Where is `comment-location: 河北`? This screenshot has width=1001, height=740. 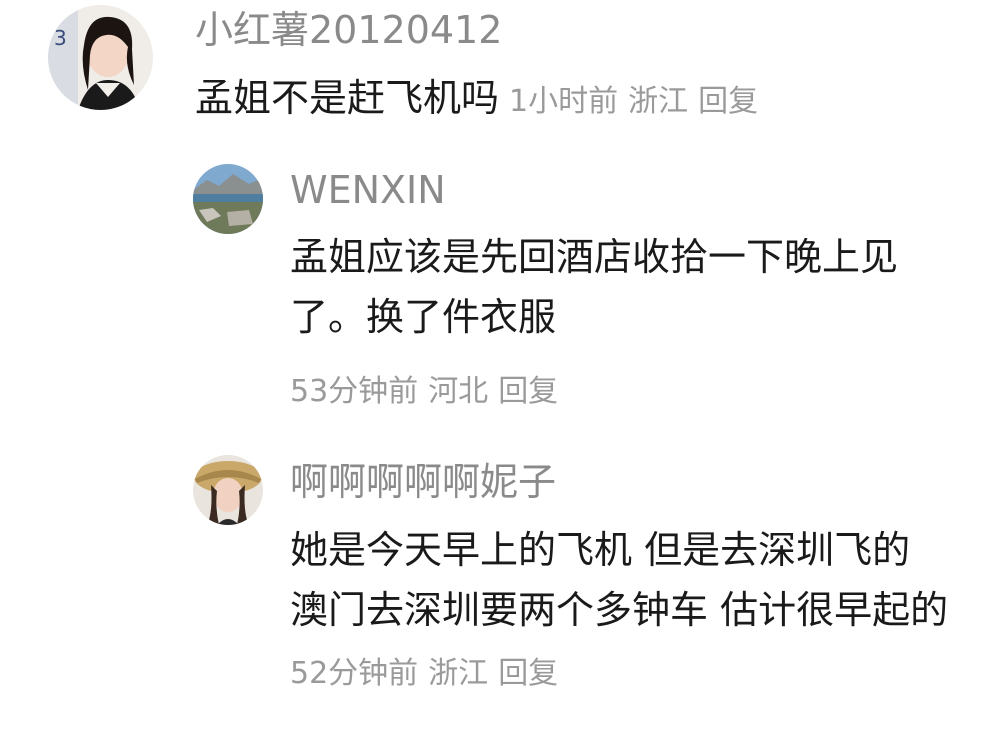
comment-location: 河北 is located at coordinates (458, 391).